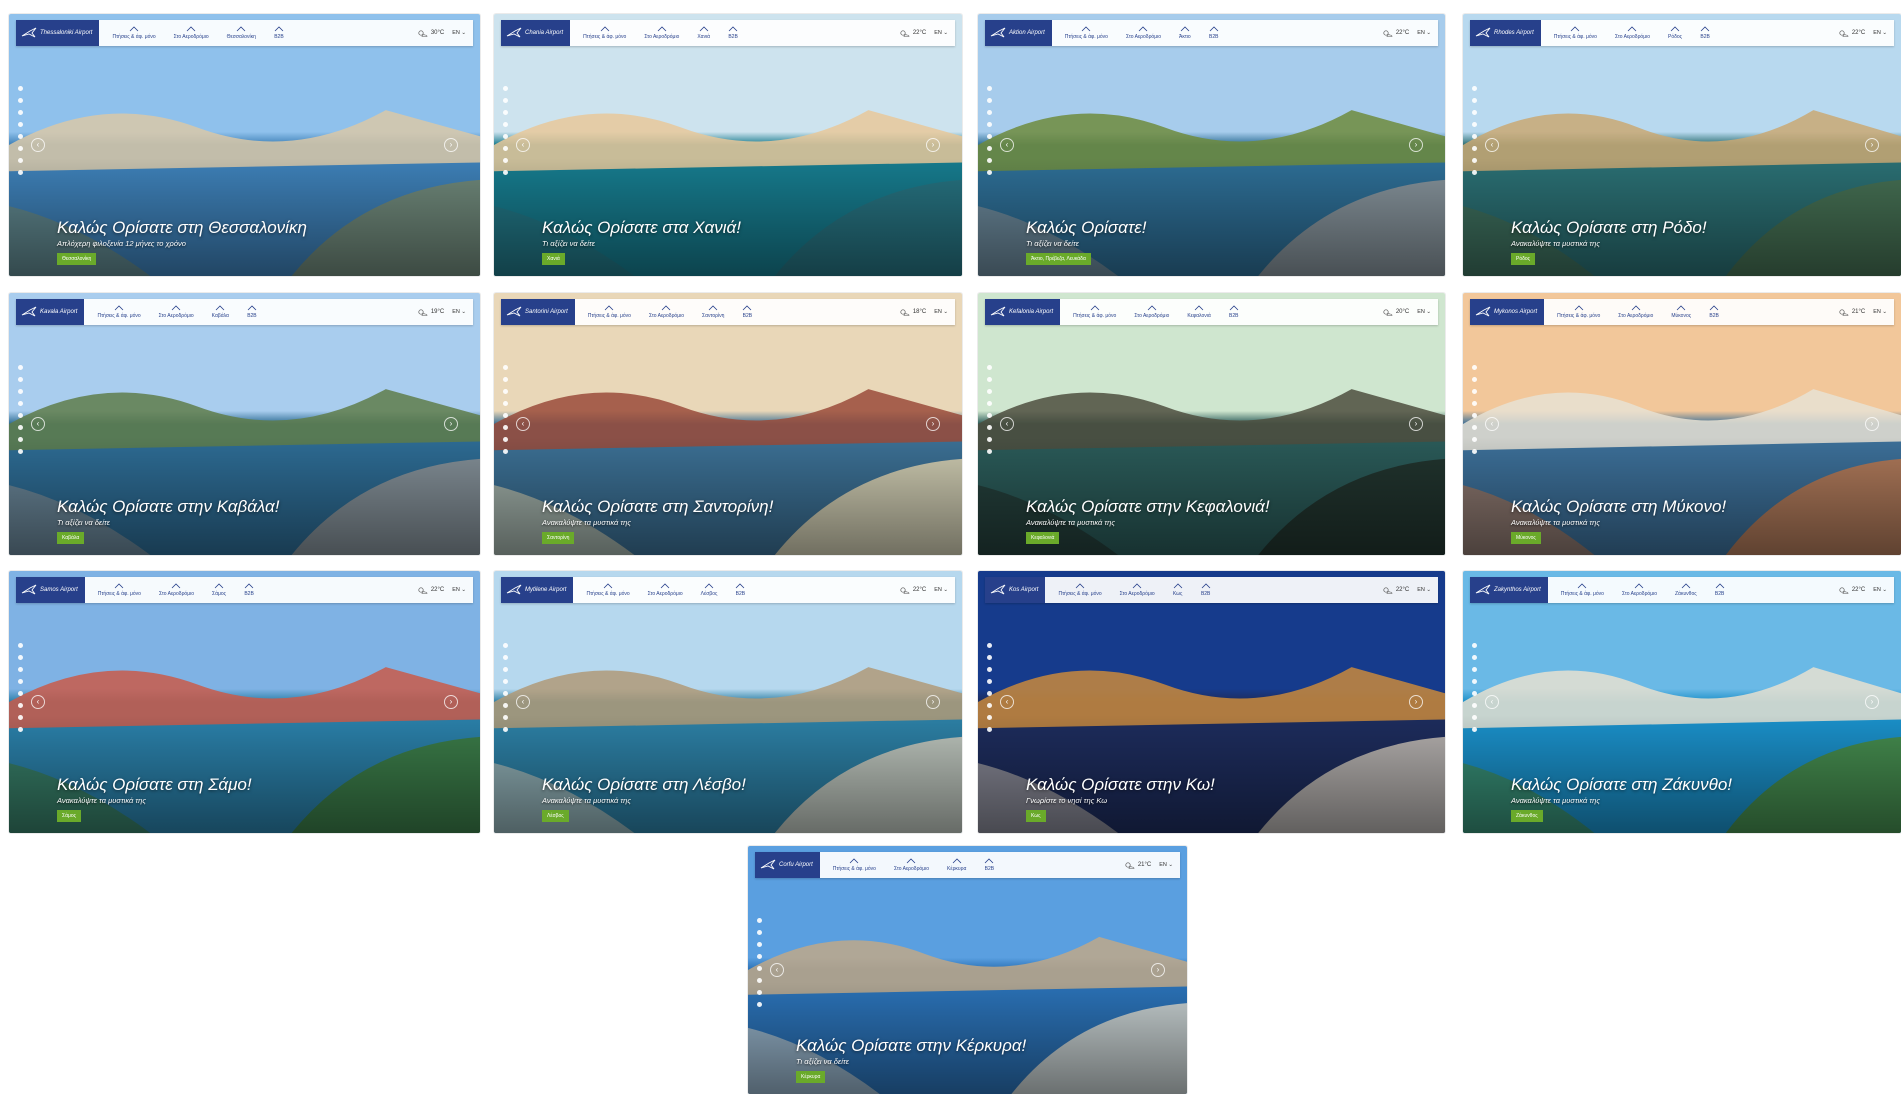  Describe the element at coordinates (58, 33) in the screenshot. I see `airport-logo: Thessaloniki Airport` at that location.